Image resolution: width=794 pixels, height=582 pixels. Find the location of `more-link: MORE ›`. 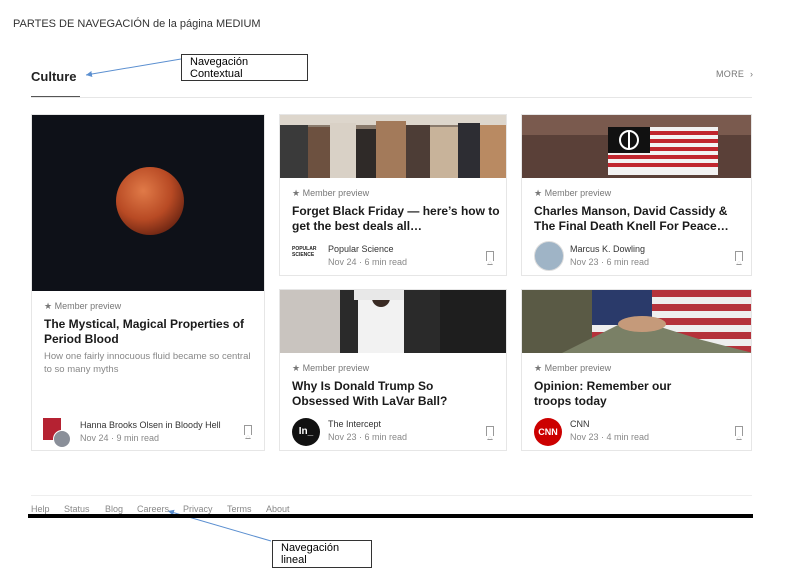

more-link: MORE › is located at coordinates (734, 74).